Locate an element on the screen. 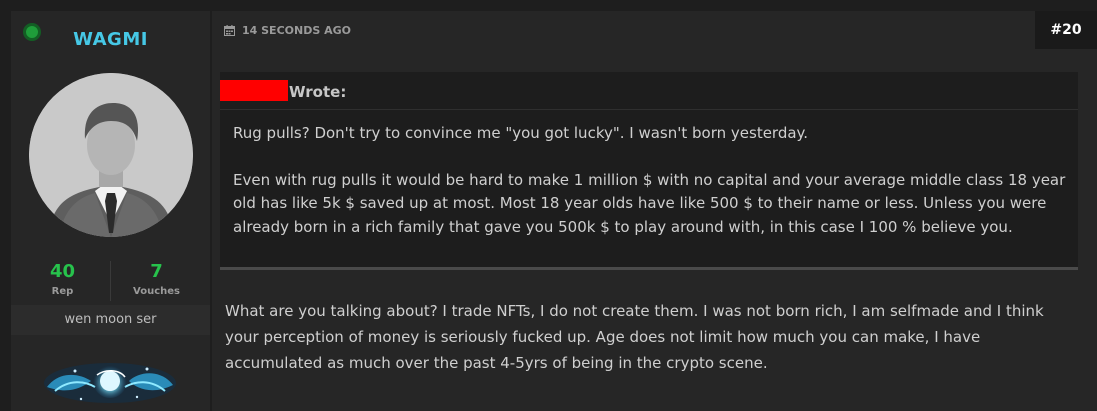 Image resolution: width=1097 pixels, height=411 pixels. quote-divider is located at coordinates (649, 268).